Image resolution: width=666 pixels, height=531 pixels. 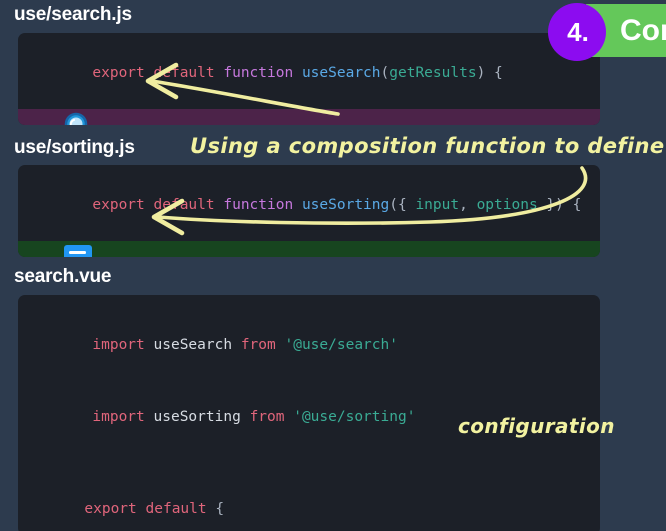 I want to click on token: (, so click(x=385, y=73).